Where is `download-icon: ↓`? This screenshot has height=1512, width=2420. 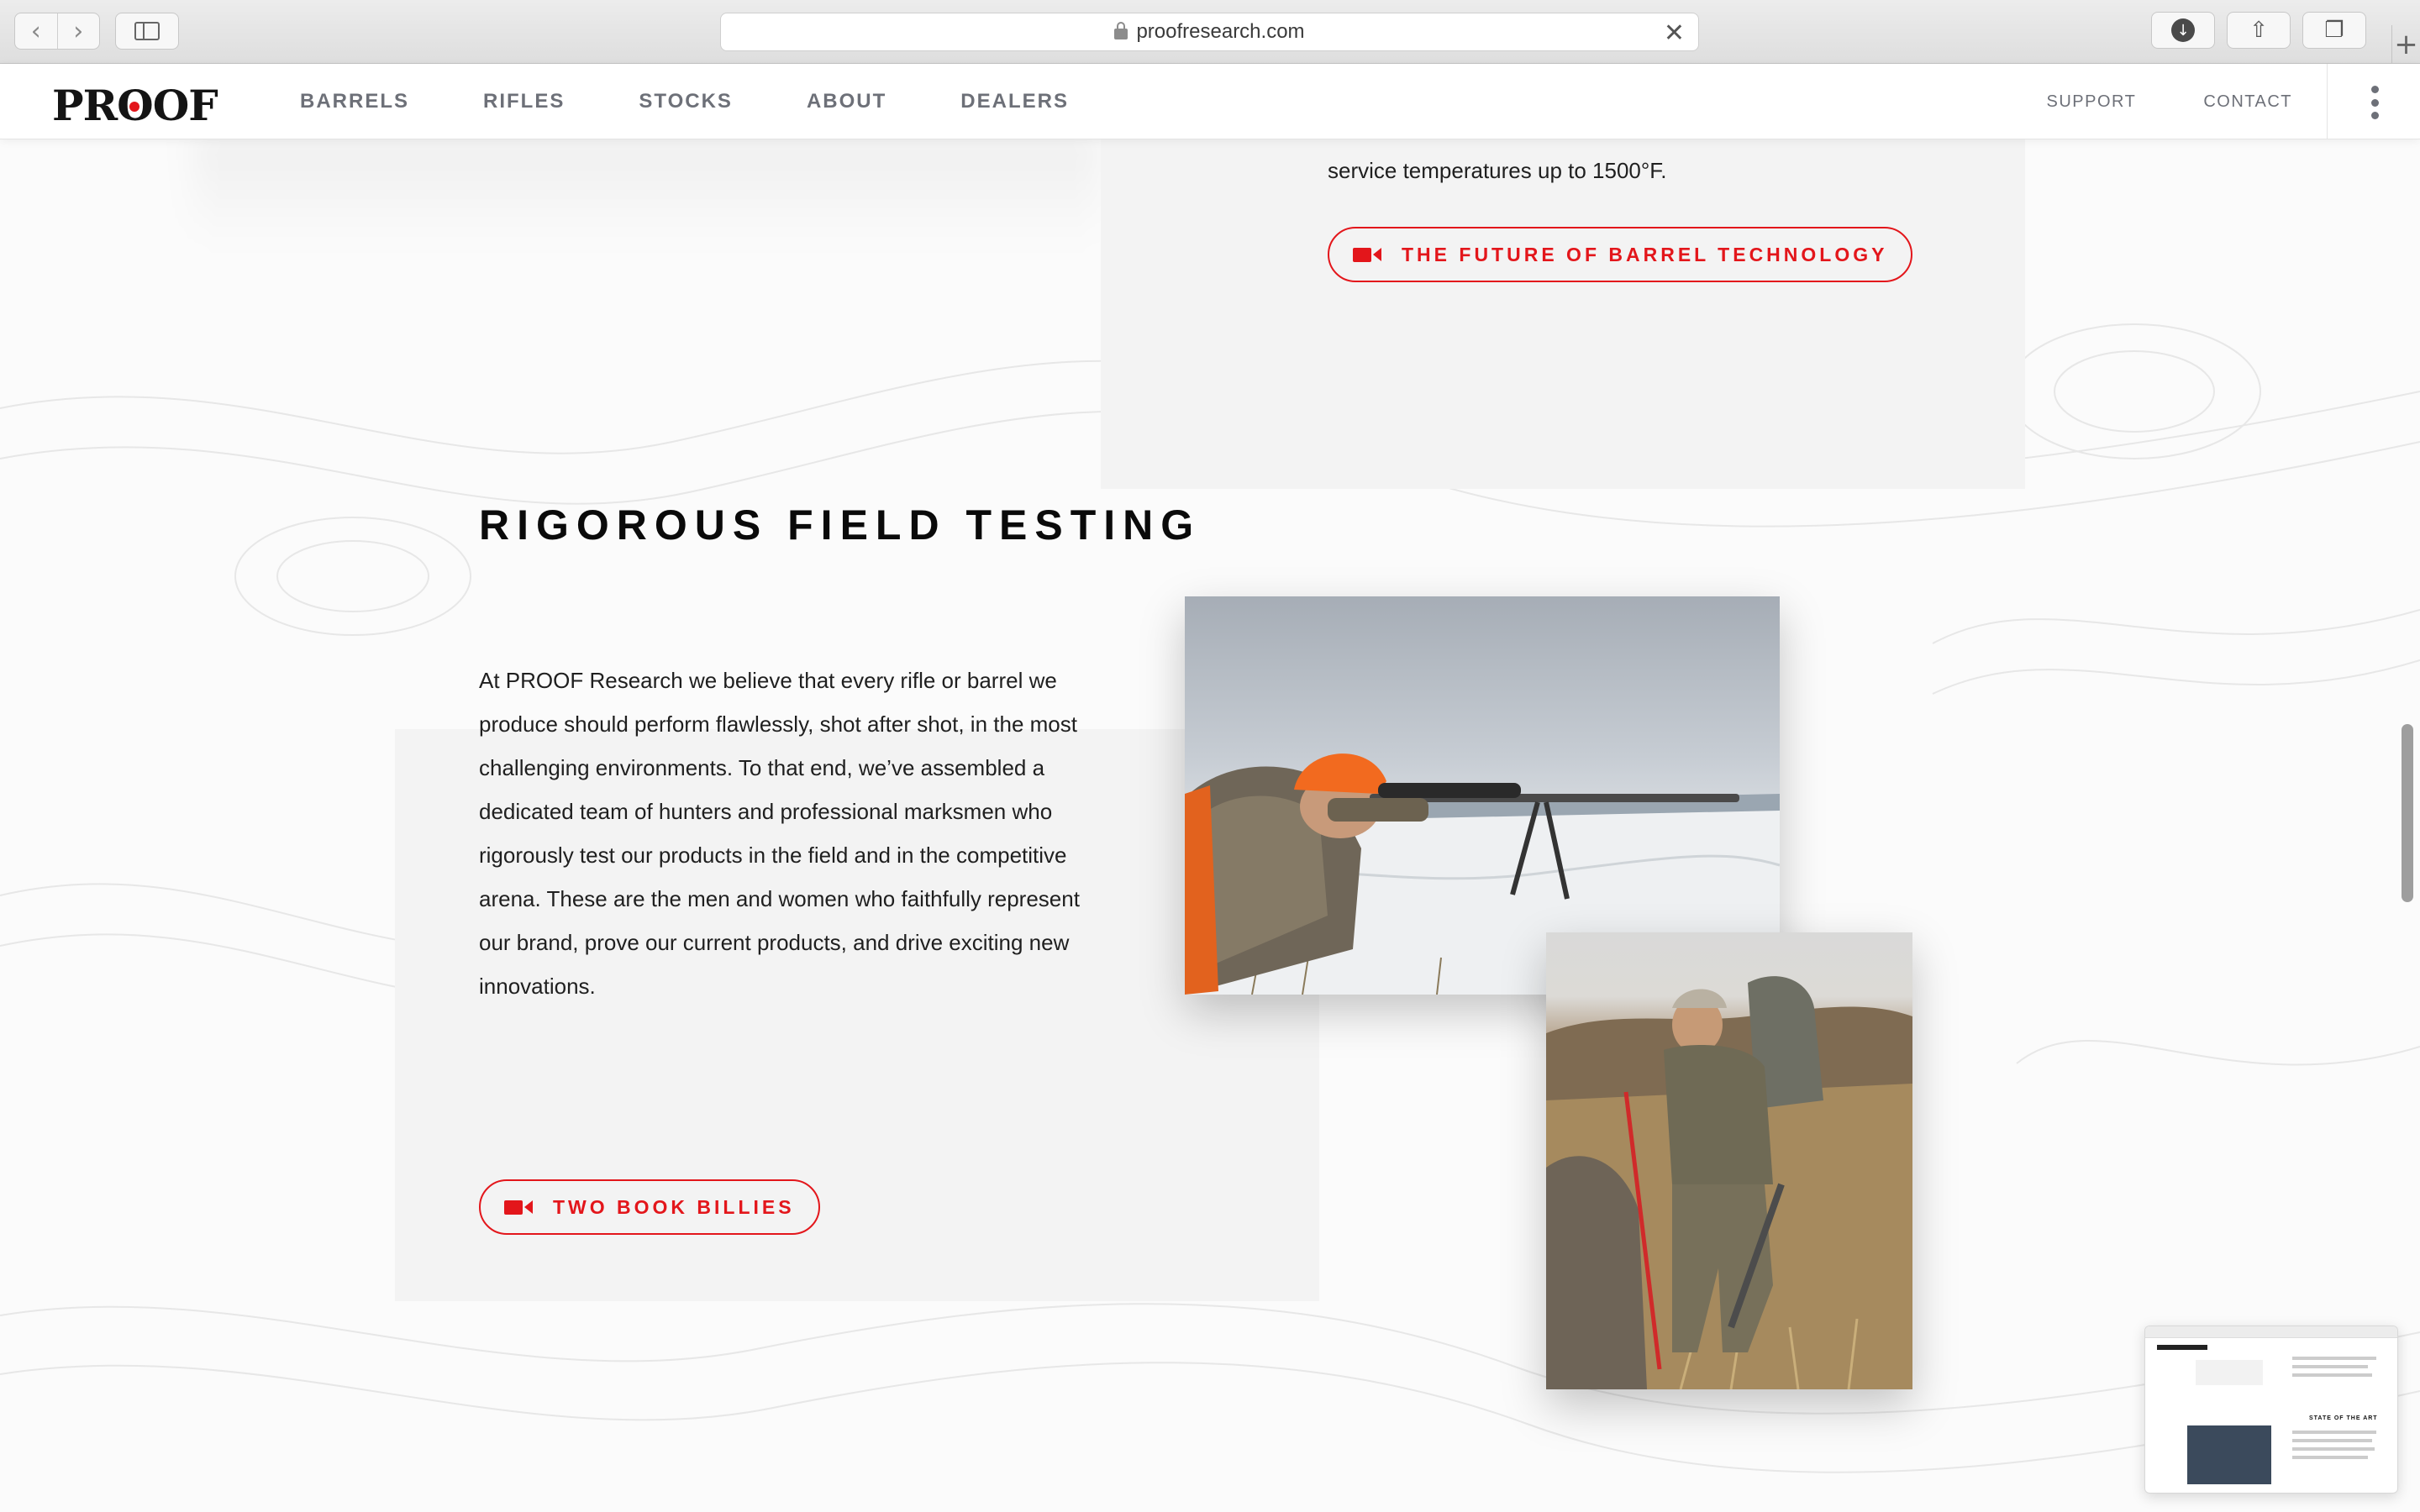 download-icon: ↓ is located at coordinates (2183, 30).